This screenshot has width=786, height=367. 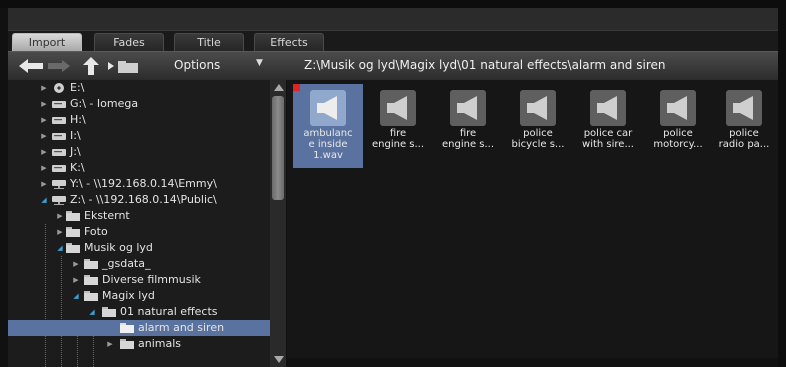 I want to click on tree-item-gsdata: ▶ _gsdata_, so click(x=139, y=264).